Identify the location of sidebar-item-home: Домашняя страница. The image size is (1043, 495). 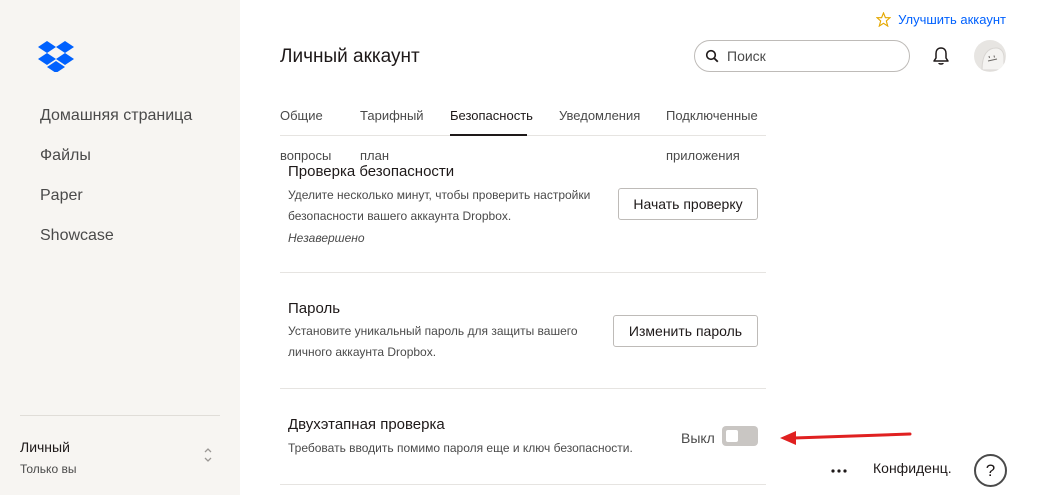
(116, 126).